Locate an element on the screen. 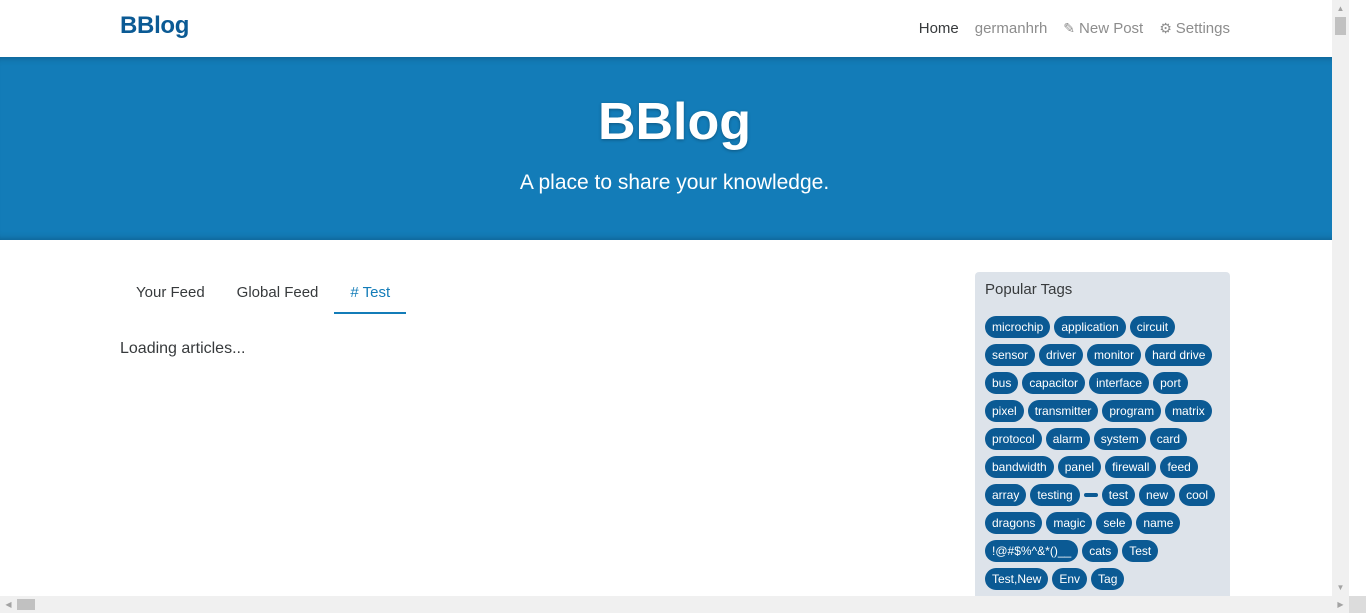  tag-pill: alarm is located at coordinates (1067, 439).